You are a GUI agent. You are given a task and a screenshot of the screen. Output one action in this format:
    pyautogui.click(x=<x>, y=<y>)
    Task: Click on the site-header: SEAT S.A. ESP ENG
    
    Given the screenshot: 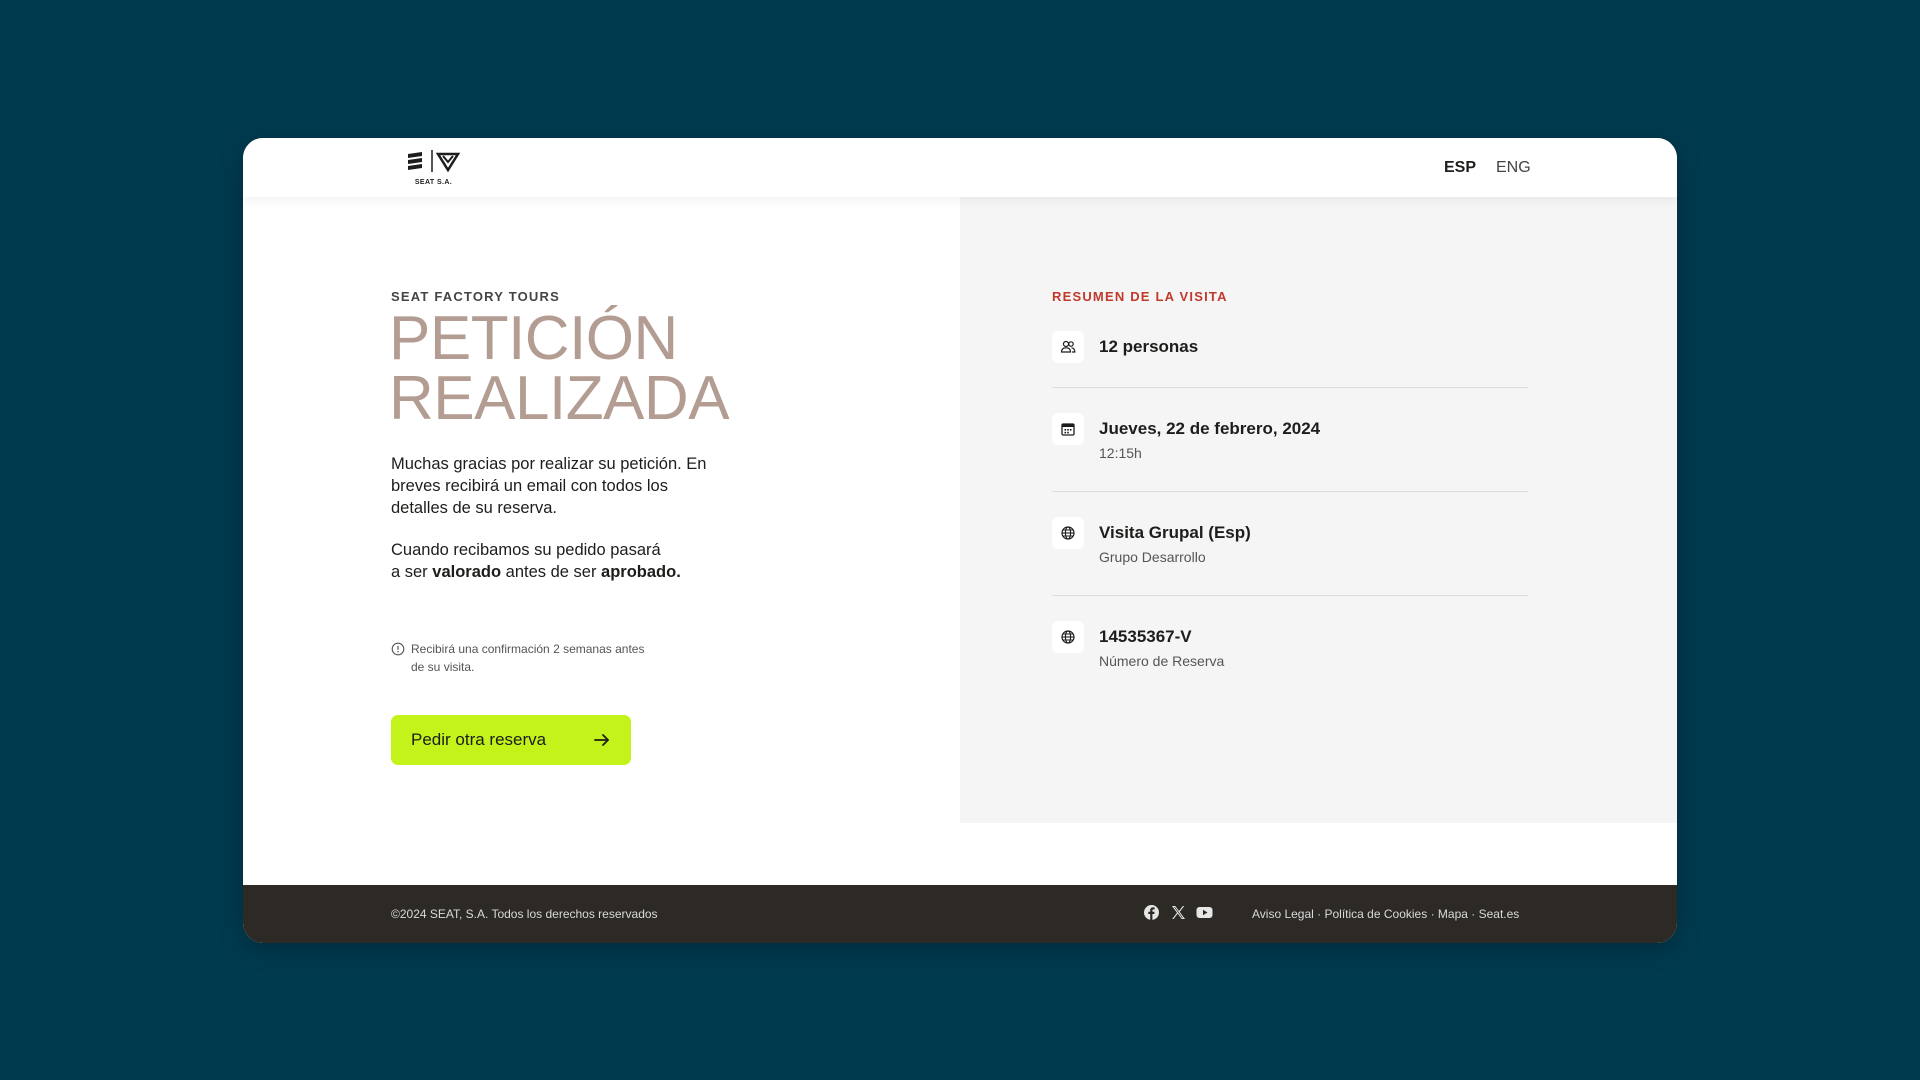 What is the action you would take?
    pyautogui.click(x=960, y=167)
    